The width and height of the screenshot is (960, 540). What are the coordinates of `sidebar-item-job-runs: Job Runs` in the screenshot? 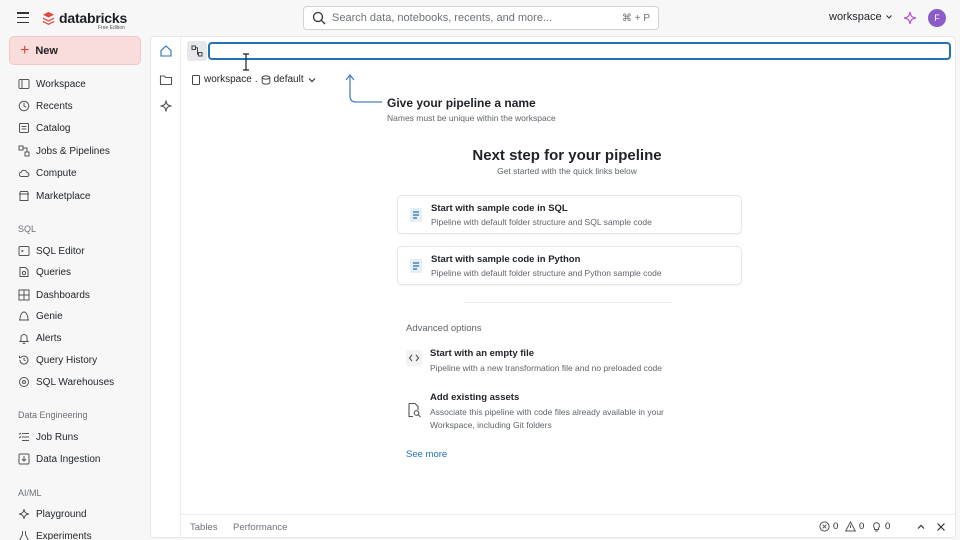 It's located at (48, 437).